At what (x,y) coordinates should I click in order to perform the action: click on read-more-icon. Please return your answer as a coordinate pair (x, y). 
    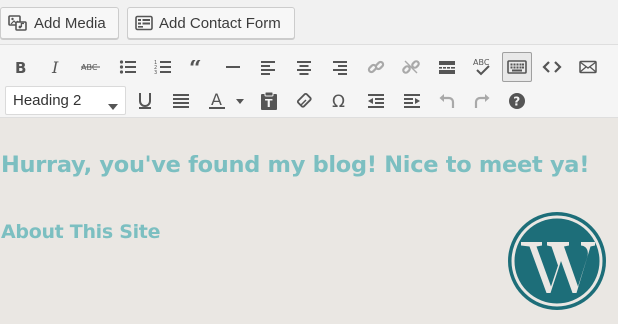
    Looking at the image, I should click on (447, 67).